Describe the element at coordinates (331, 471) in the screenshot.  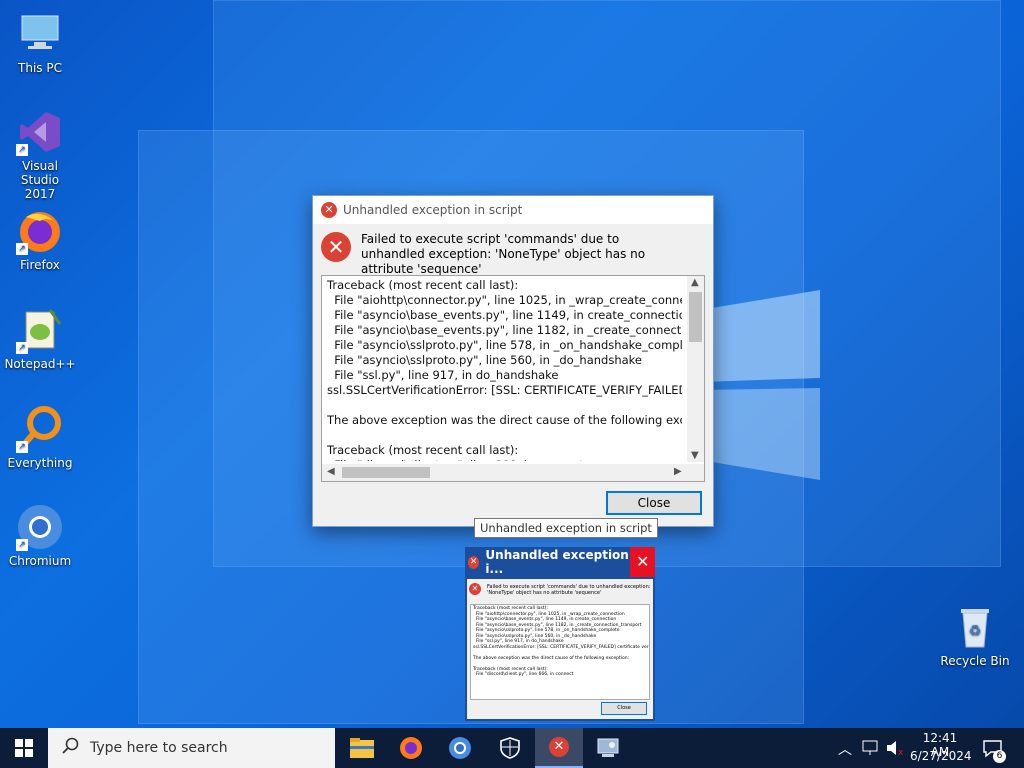
I see `scroll-left-icon: ◀` at that location.